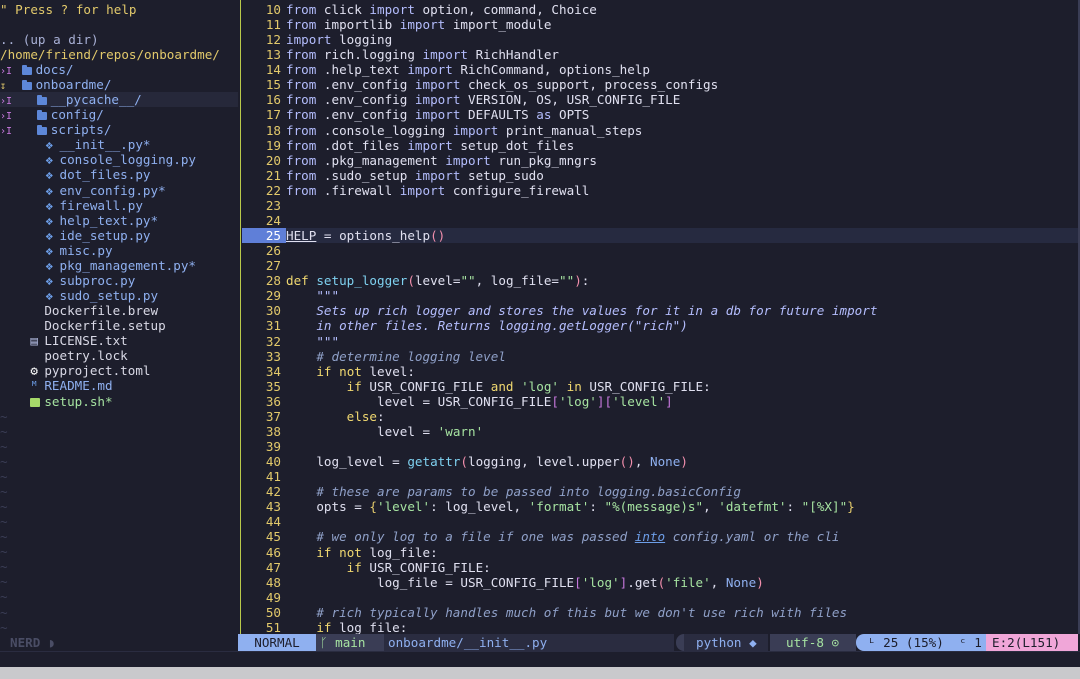  What do you see at coordinates (660, 476) in the screenshot?
I see `code-line: 41` at bounding box center [660, 476].